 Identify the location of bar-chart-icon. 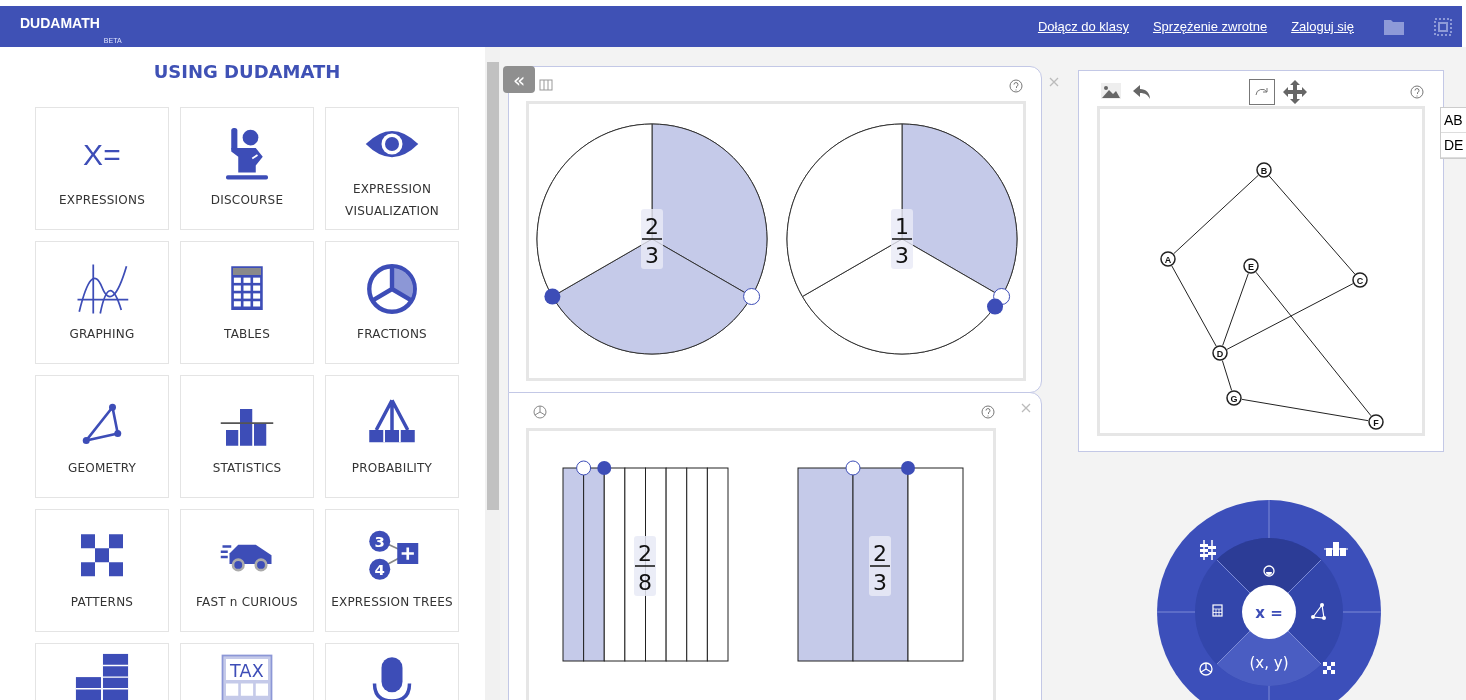
(1336, 549).